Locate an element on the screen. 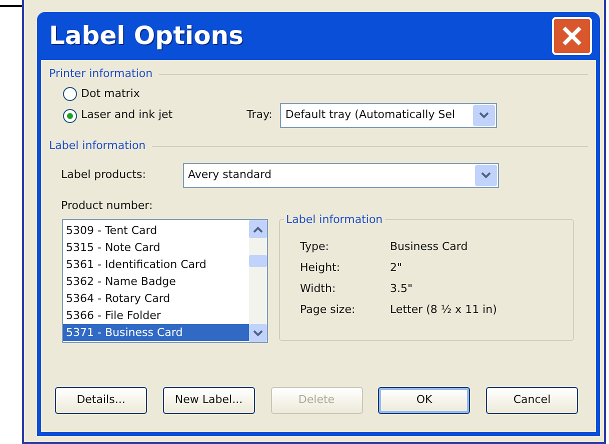 The image size is (609, 444). section-title: Label information is located at coordinates (97, 146).